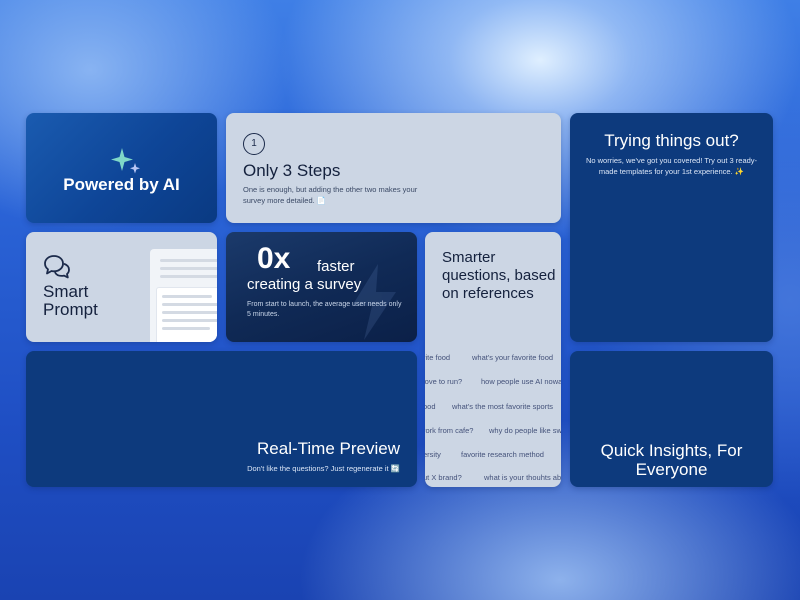  Describe the element at coordinates (70, 300) in the screenshot. I see `smart-prompt-title: Smart Prompt` at that location.